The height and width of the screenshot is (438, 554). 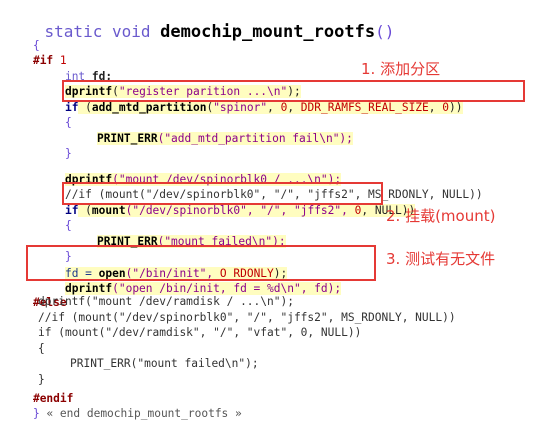 What do you see at coordinates (240, 210) in the screenshot?
I see `string-literal: ("/dev/spinorblk0", "/", "jffs2",` at bounding box center [240, 210].